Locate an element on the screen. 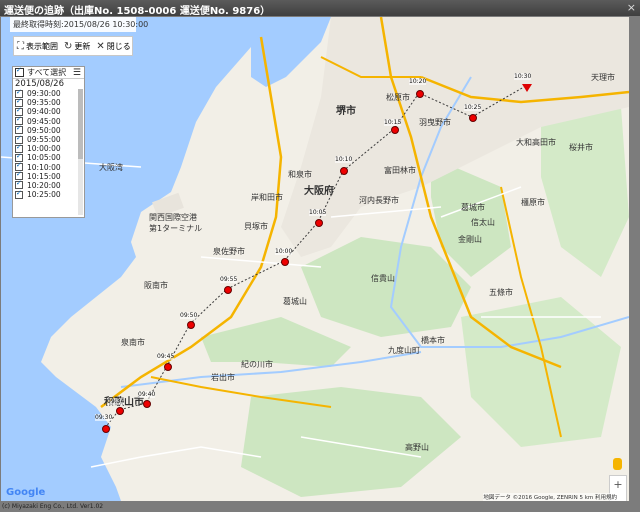 The height and width of the screenshot is (512, 640). marker-label-0930: 09:30 is located at coordinates (104, 417).